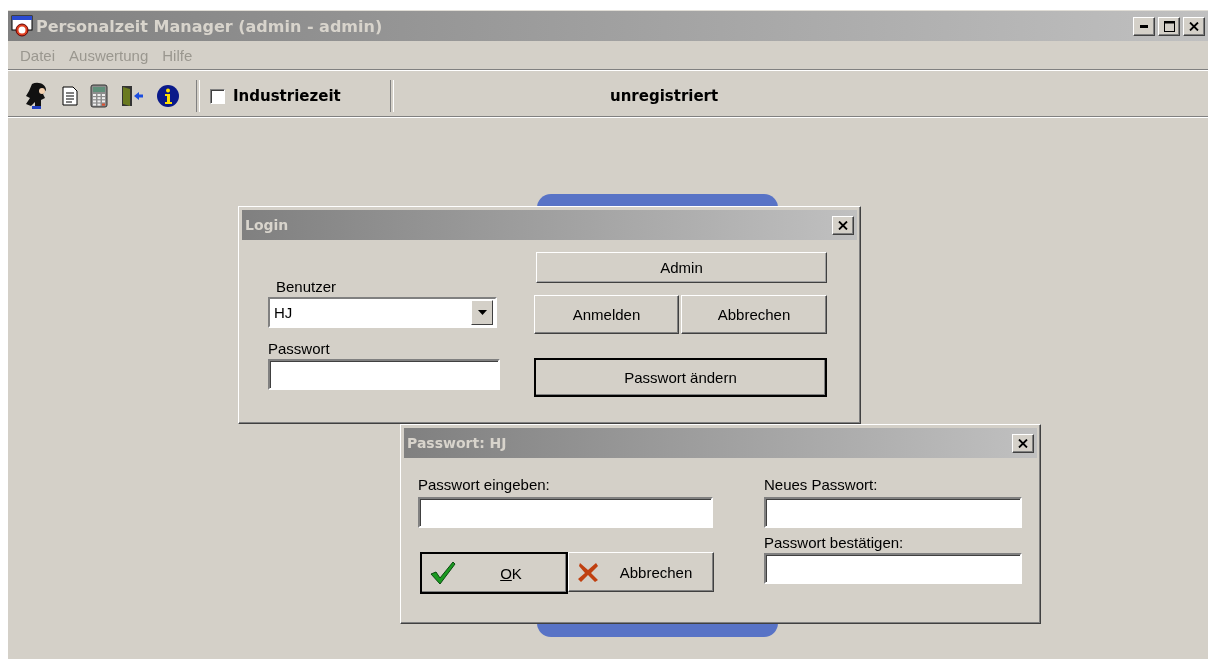 The height and width of the screenshot is (659, 1216). What do you see at coordinates (834, 542) in the screenshot?
I see `field-label: Passwort bestätigen:` at bounding box center [834, 542].